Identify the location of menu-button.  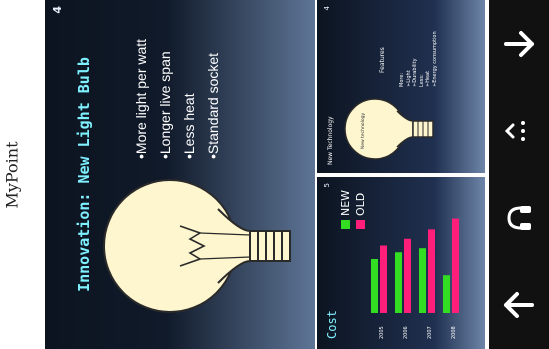
(519, 131).